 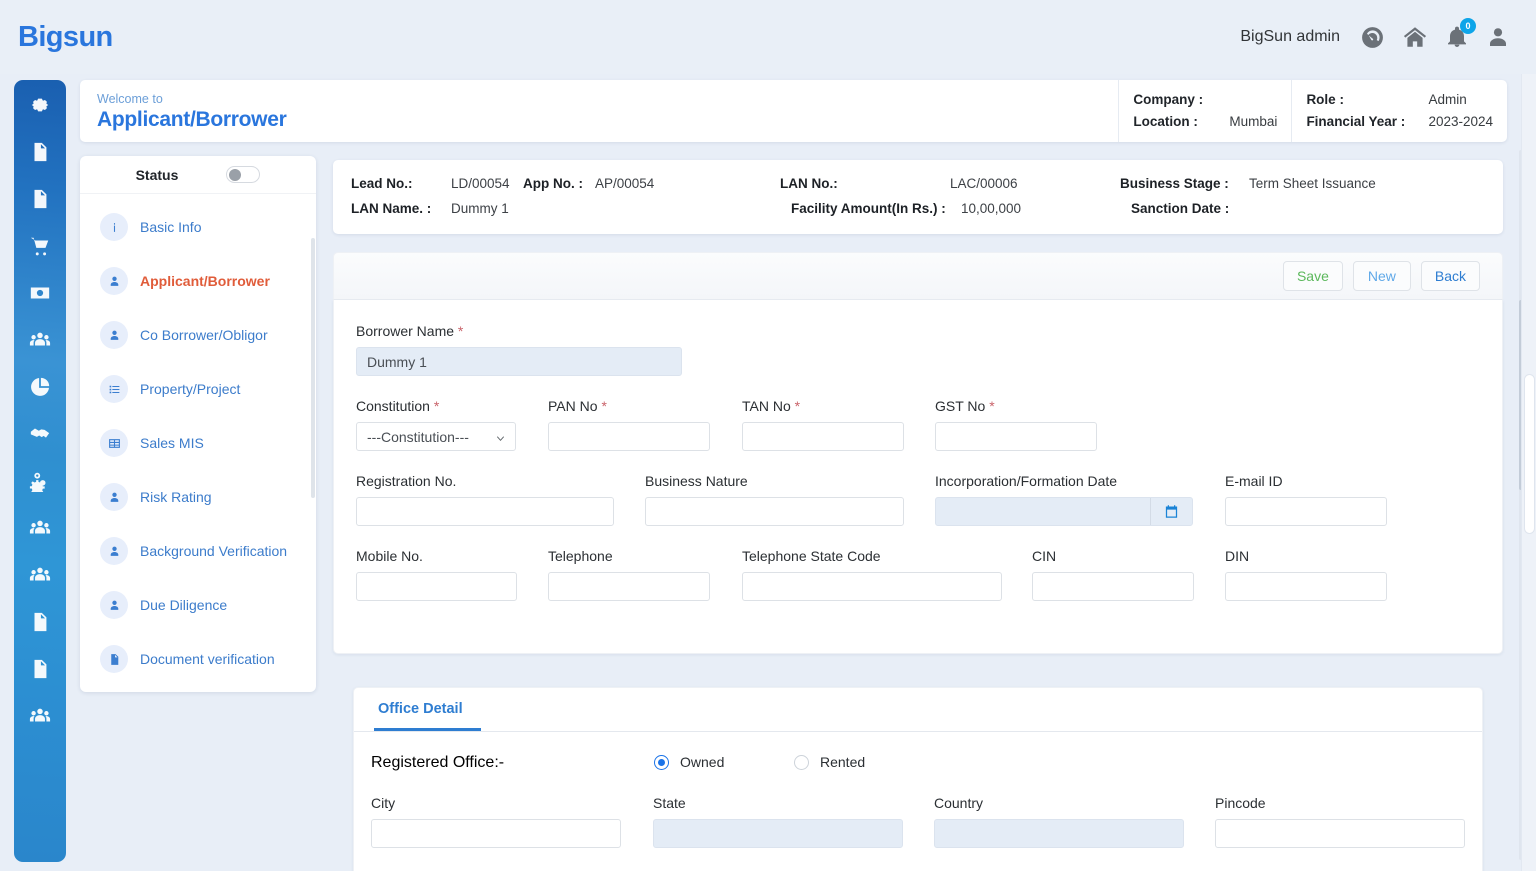 What do you see at coordinates (65, 37) in the screenshot?
I see `app-logo: Bigsun` at bounding box center [65, 37].